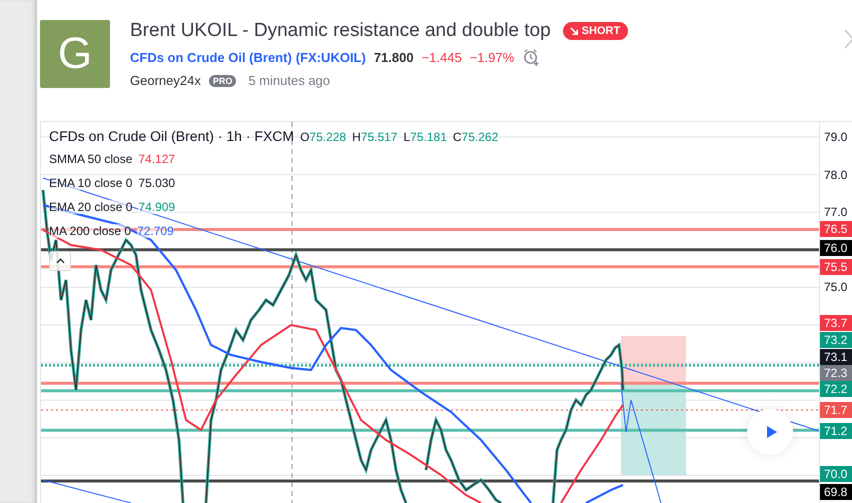 The width and height of the screenshot is (852, 503). Describe the element at coordinates (75, 54) in the screenshot. I see `author-avatar: G` at that location.